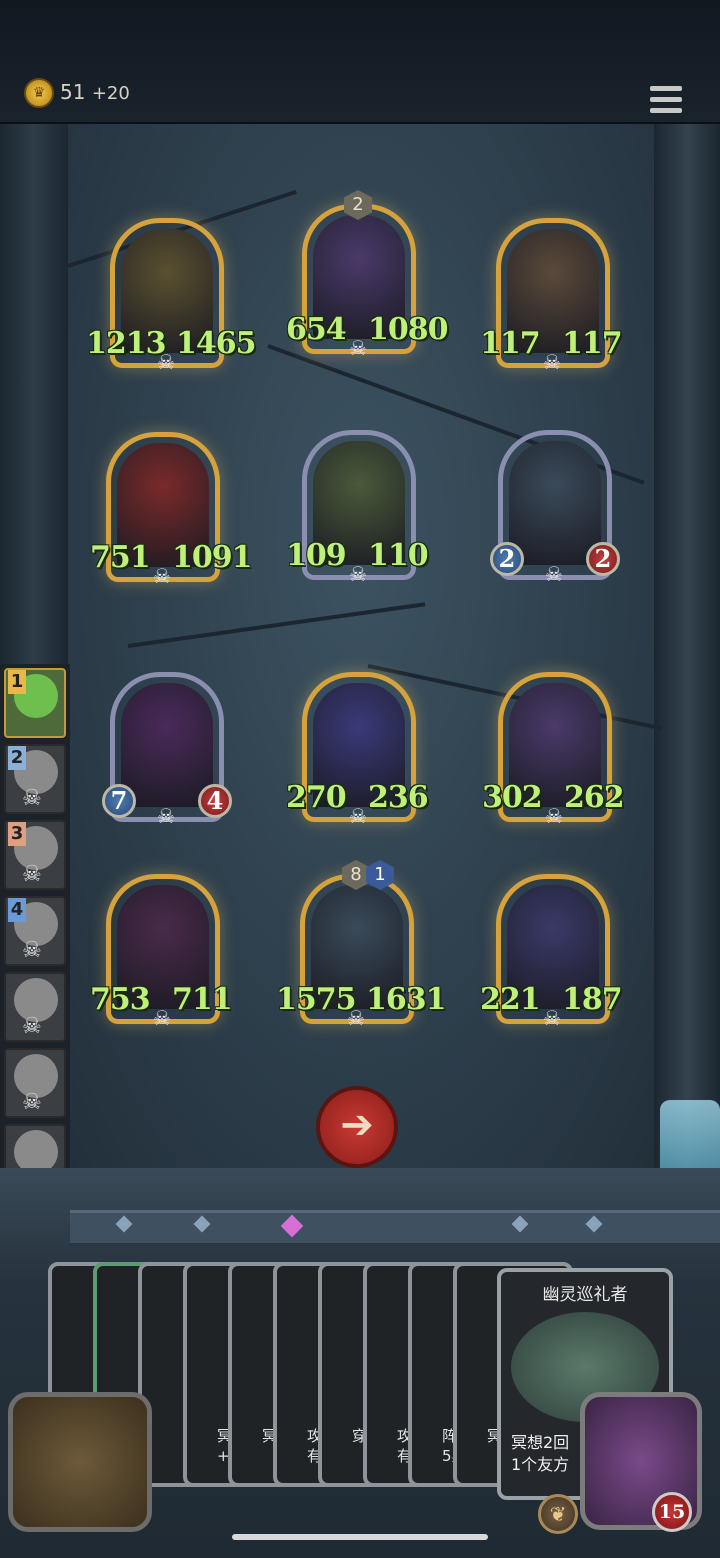  What do you see at coordinates (120, 999) in the screenshot?
I see `attack-value: 753` at bounding box center [120, 999].